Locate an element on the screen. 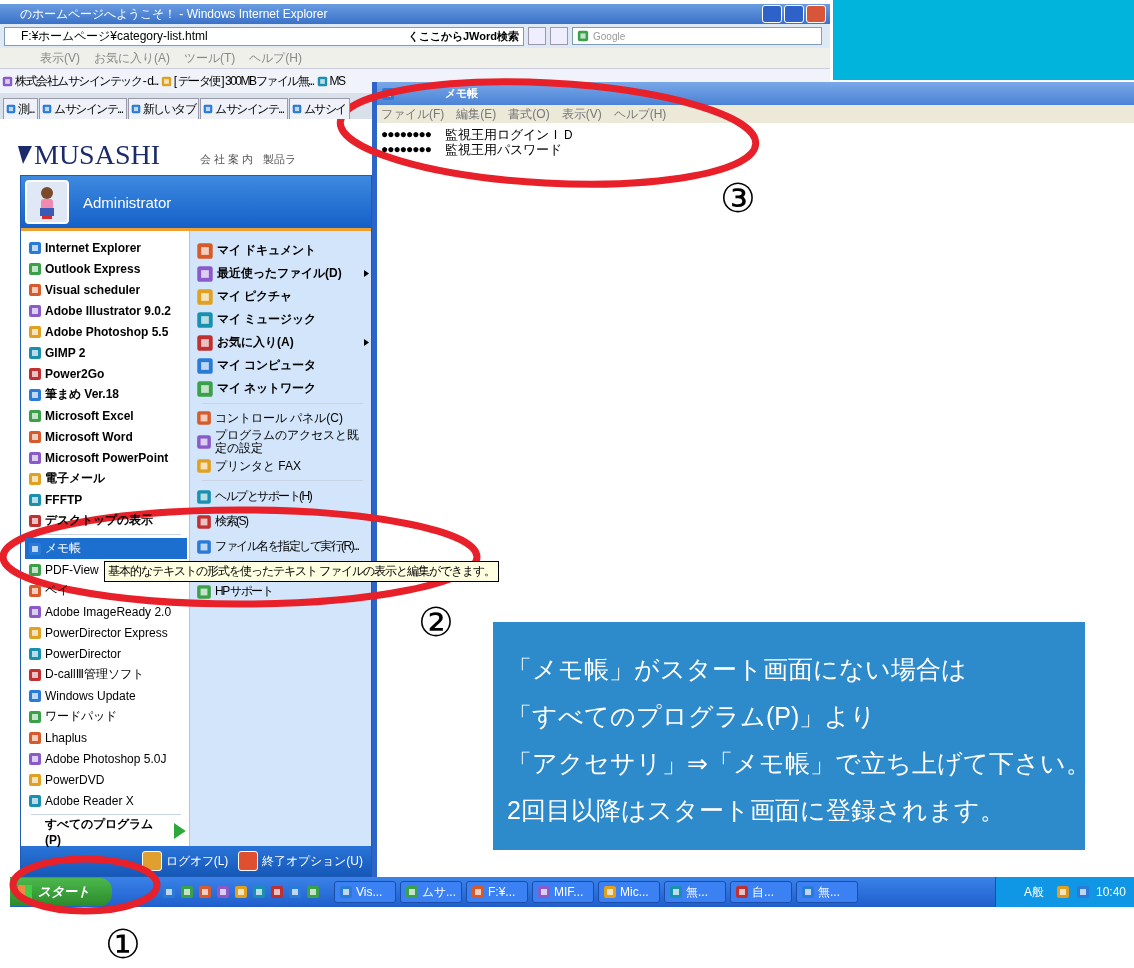  window-title: のホームページへようこそ！ - Windows Internet Explorer is located at coordinates (174, 14).